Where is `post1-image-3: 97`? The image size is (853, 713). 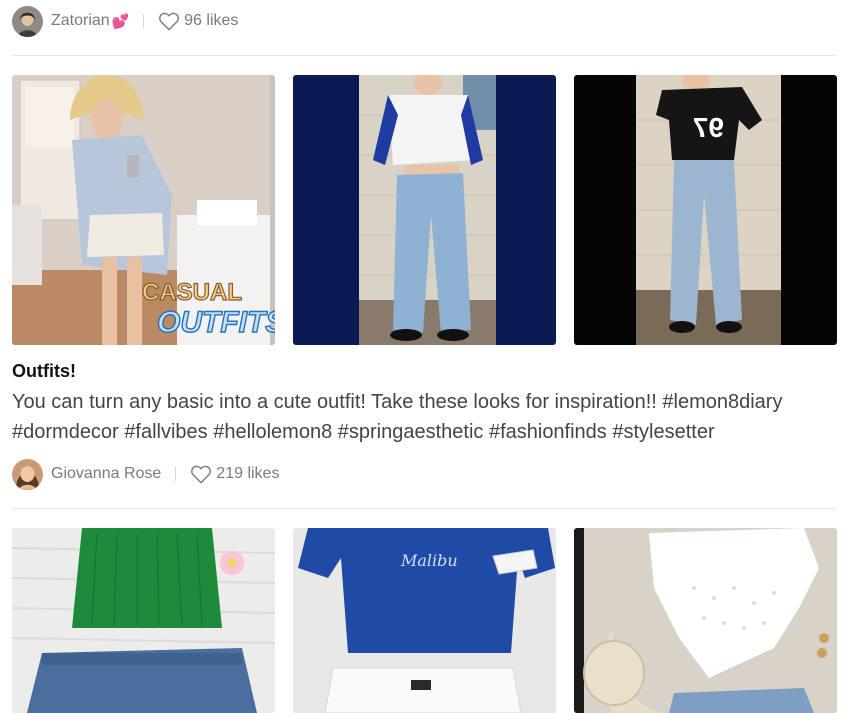 post1-image-3: 97 is located at coordinates (705, 210).